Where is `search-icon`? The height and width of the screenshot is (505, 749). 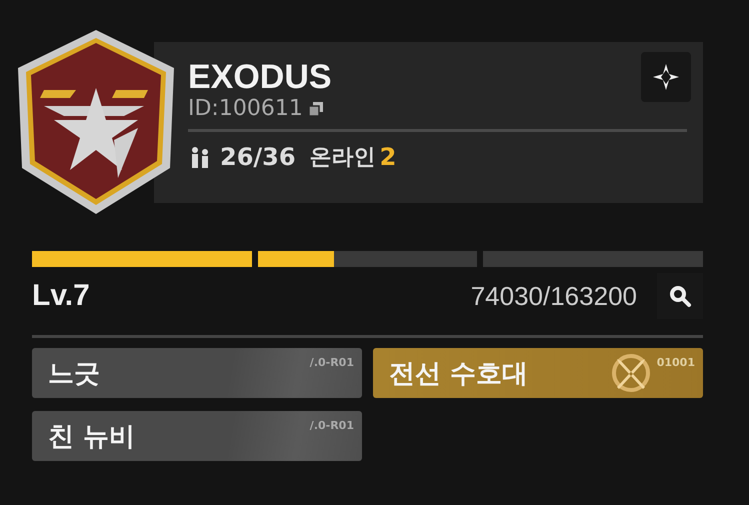
search-icon is located at coordinates (680, 296).